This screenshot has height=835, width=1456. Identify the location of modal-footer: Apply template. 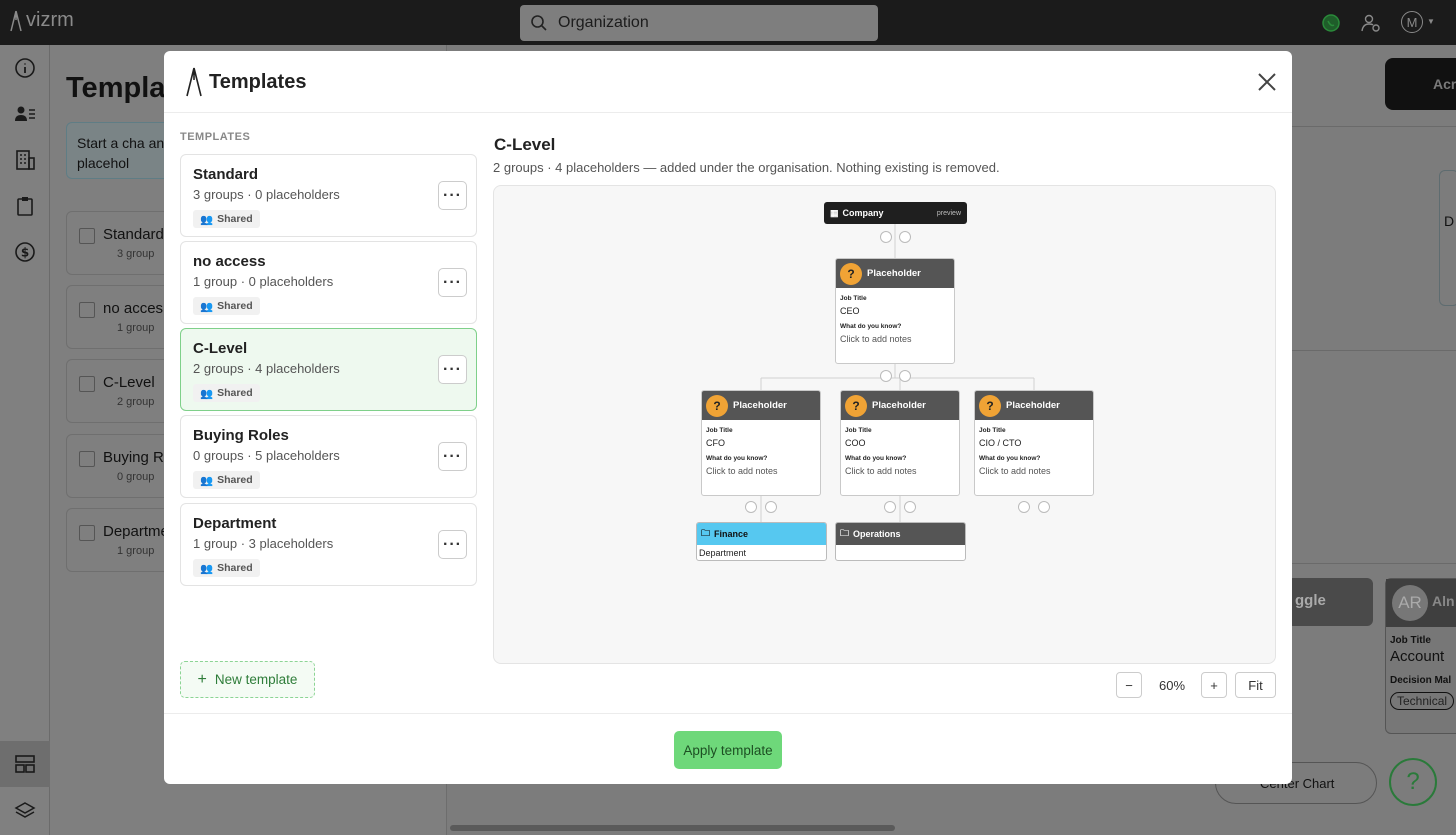
(728, 748).